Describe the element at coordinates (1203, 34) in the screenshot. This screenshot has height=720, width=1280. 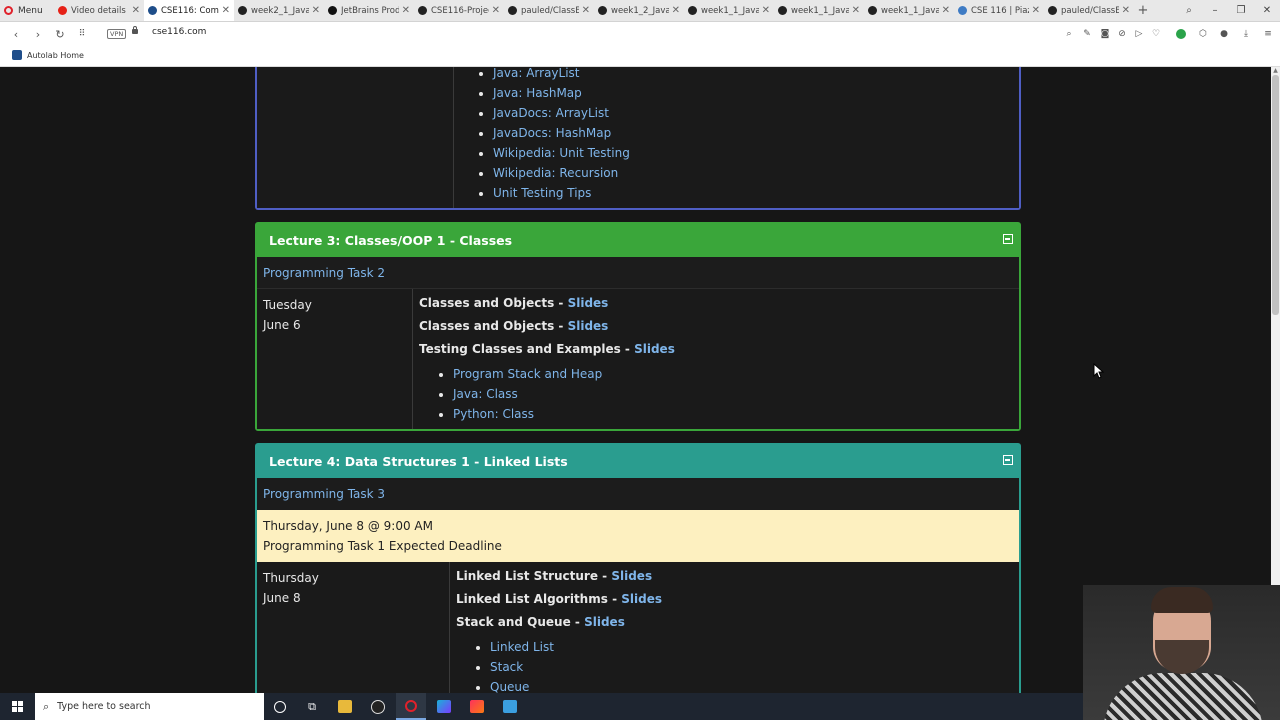
I see `cube-icon: ⬡` at that location.